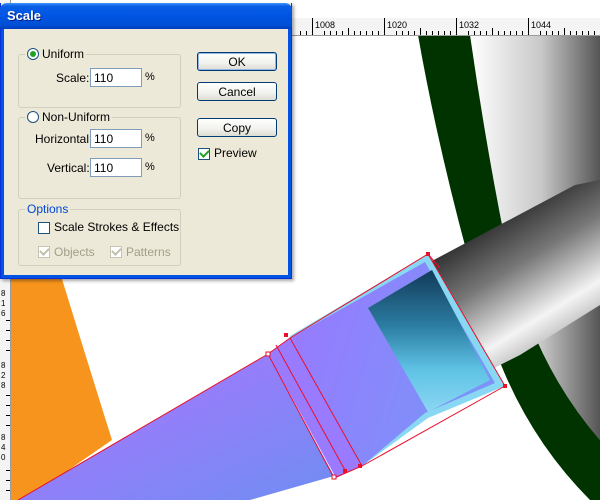 This screenshot has height=500, width=600. I want to click on vertical-label: Vertical:, so click(68, 168).